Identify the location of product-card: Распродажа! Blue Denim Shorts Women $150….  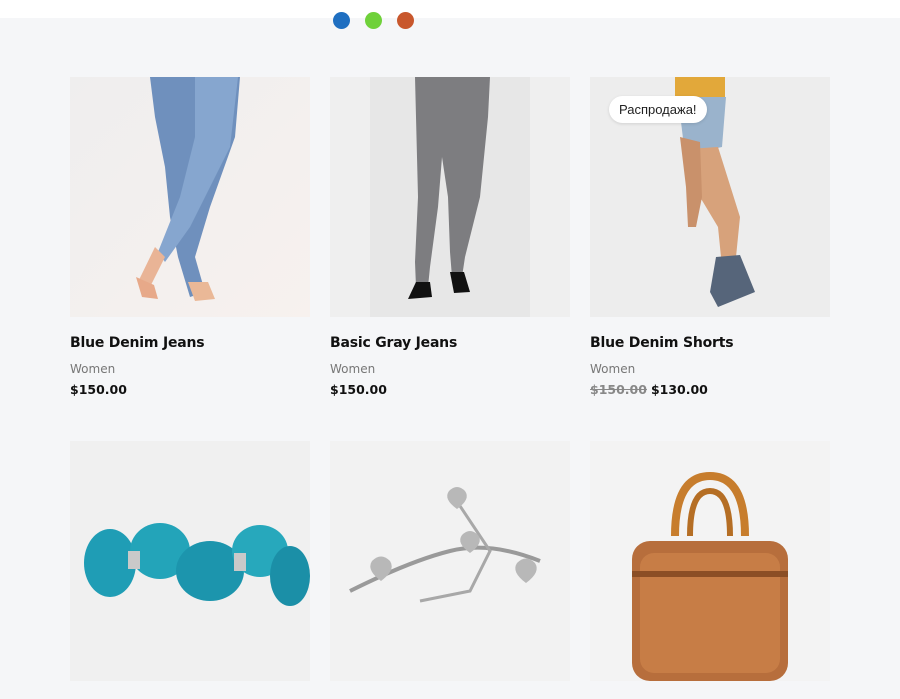
(710, 237).